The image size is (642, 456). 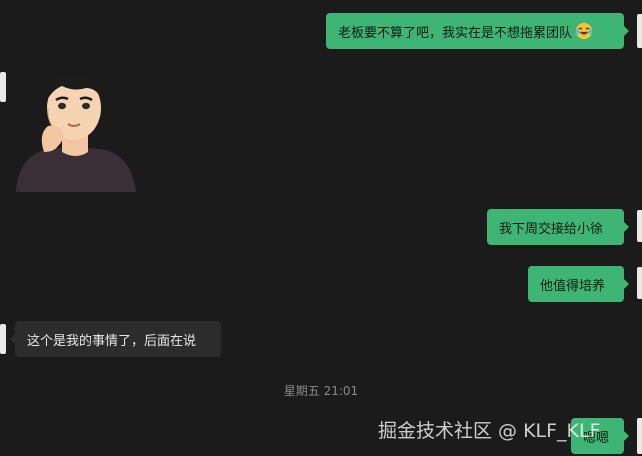 I want to click on message-bubble-out: 他值得培养, so click(x=578, y=284).